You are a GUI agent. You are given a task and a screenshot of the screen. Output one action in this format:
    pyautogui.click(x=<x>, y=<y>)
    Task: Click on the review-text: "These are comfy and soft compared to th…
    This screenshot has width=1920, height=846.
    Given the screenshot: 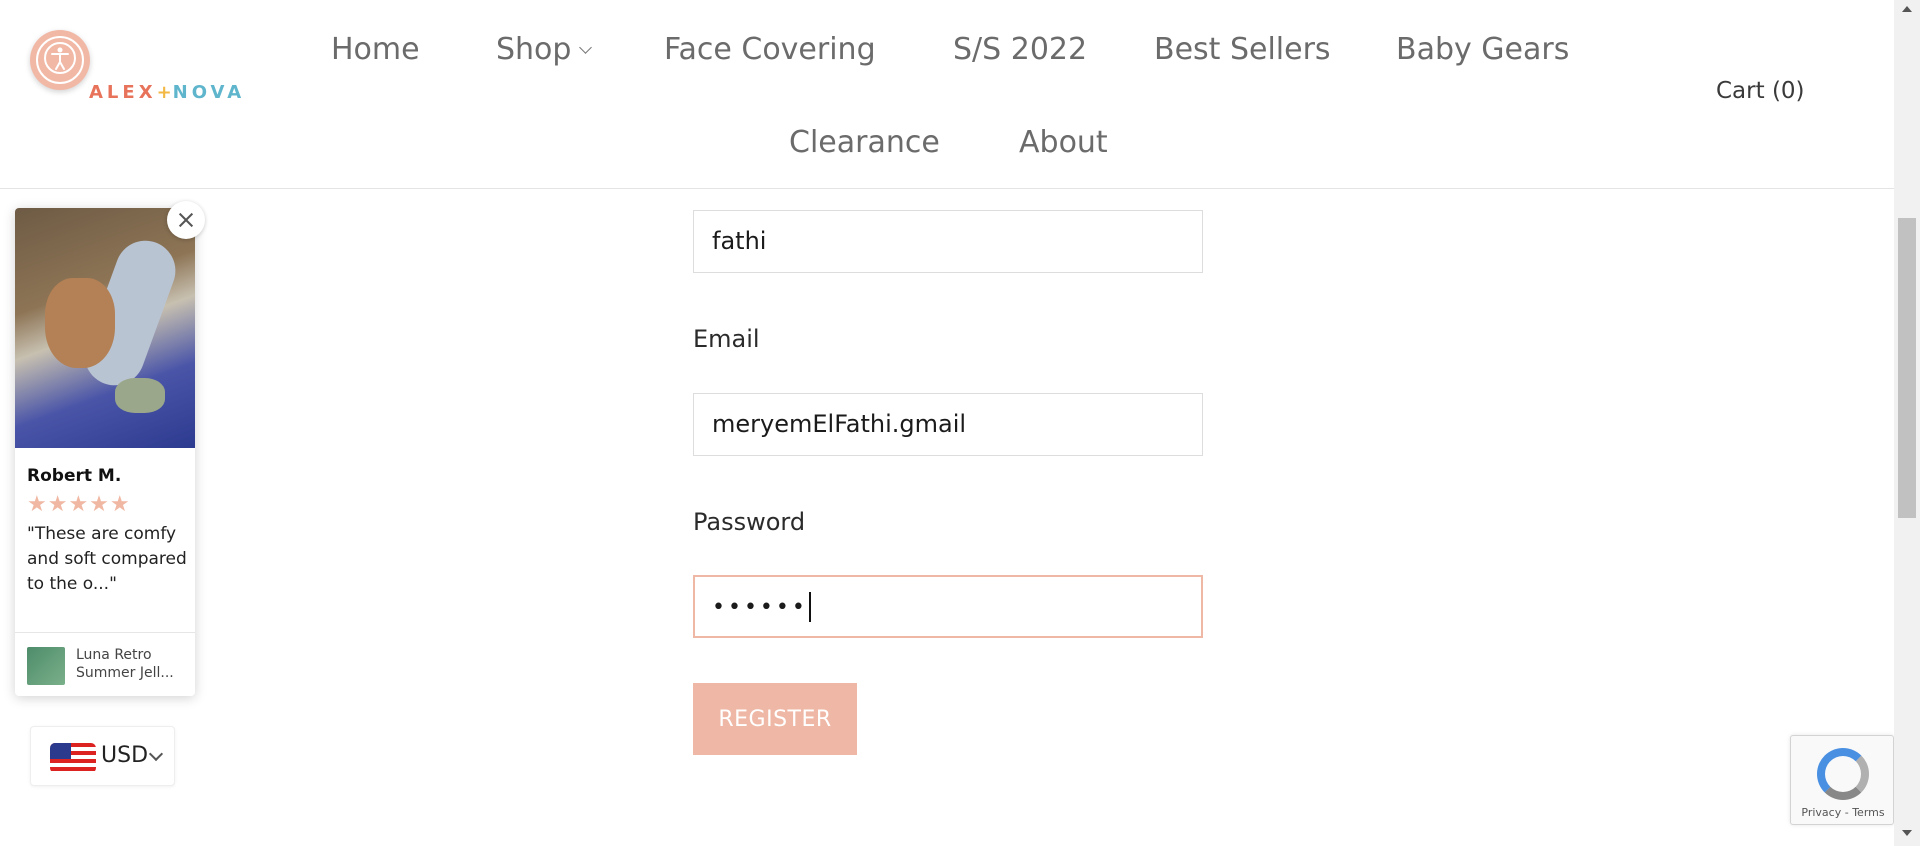 What is the action you would take?
    pyautogui.click(x=107, y=559)
    